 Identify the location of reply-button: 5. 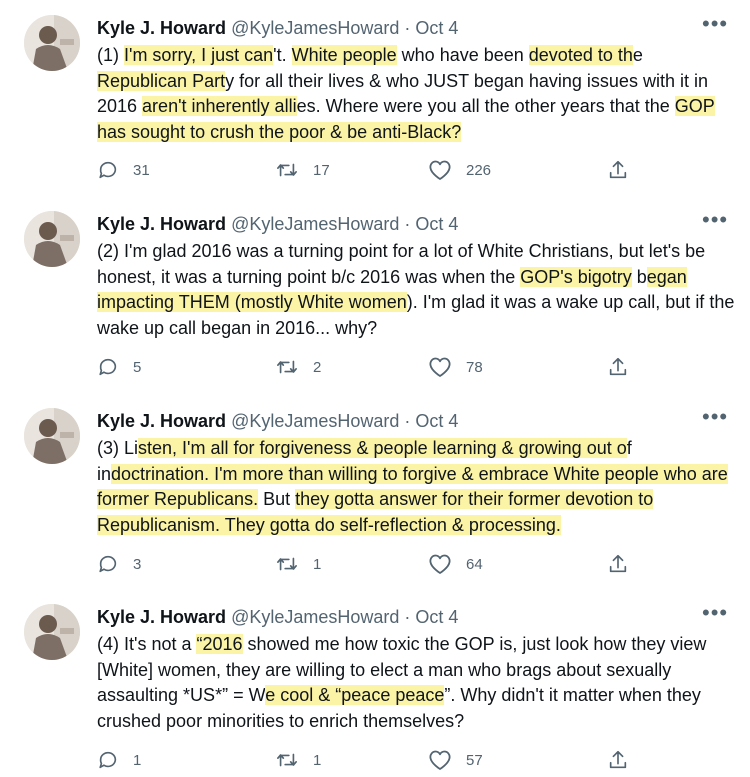
(119, 367).